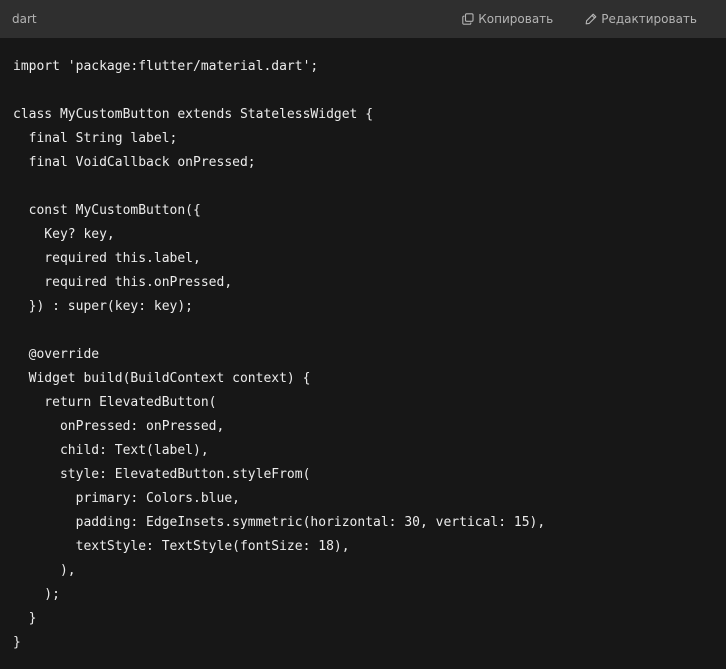  I want to click on code-line: @override, so click(56, 354).